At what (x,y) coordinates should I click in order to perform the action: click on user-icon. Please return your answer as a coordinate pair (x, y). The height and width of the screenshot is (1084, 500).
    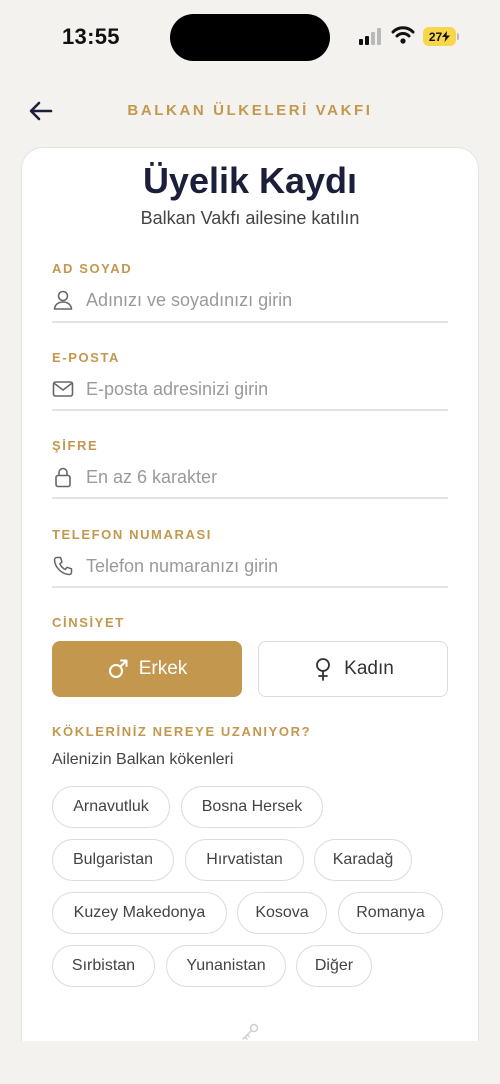
    Looking at the image, I should click on (63, 300).